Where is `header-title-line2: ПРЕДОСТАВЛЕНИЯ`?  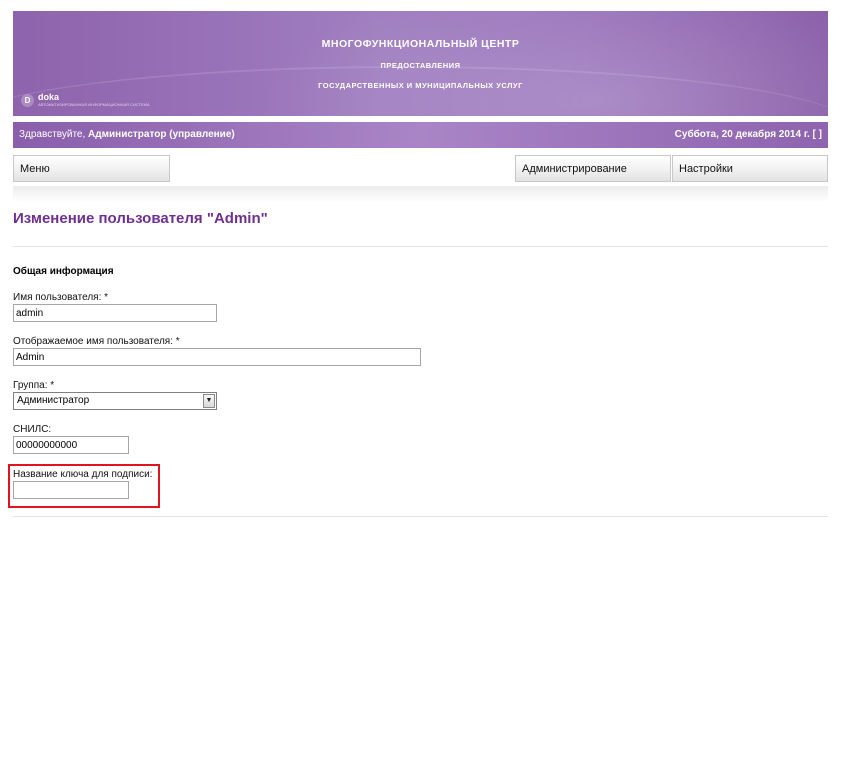
header-title-line2: ПРЕДОСТАВЛЕНИЯ is located at coordinates (420, 65).